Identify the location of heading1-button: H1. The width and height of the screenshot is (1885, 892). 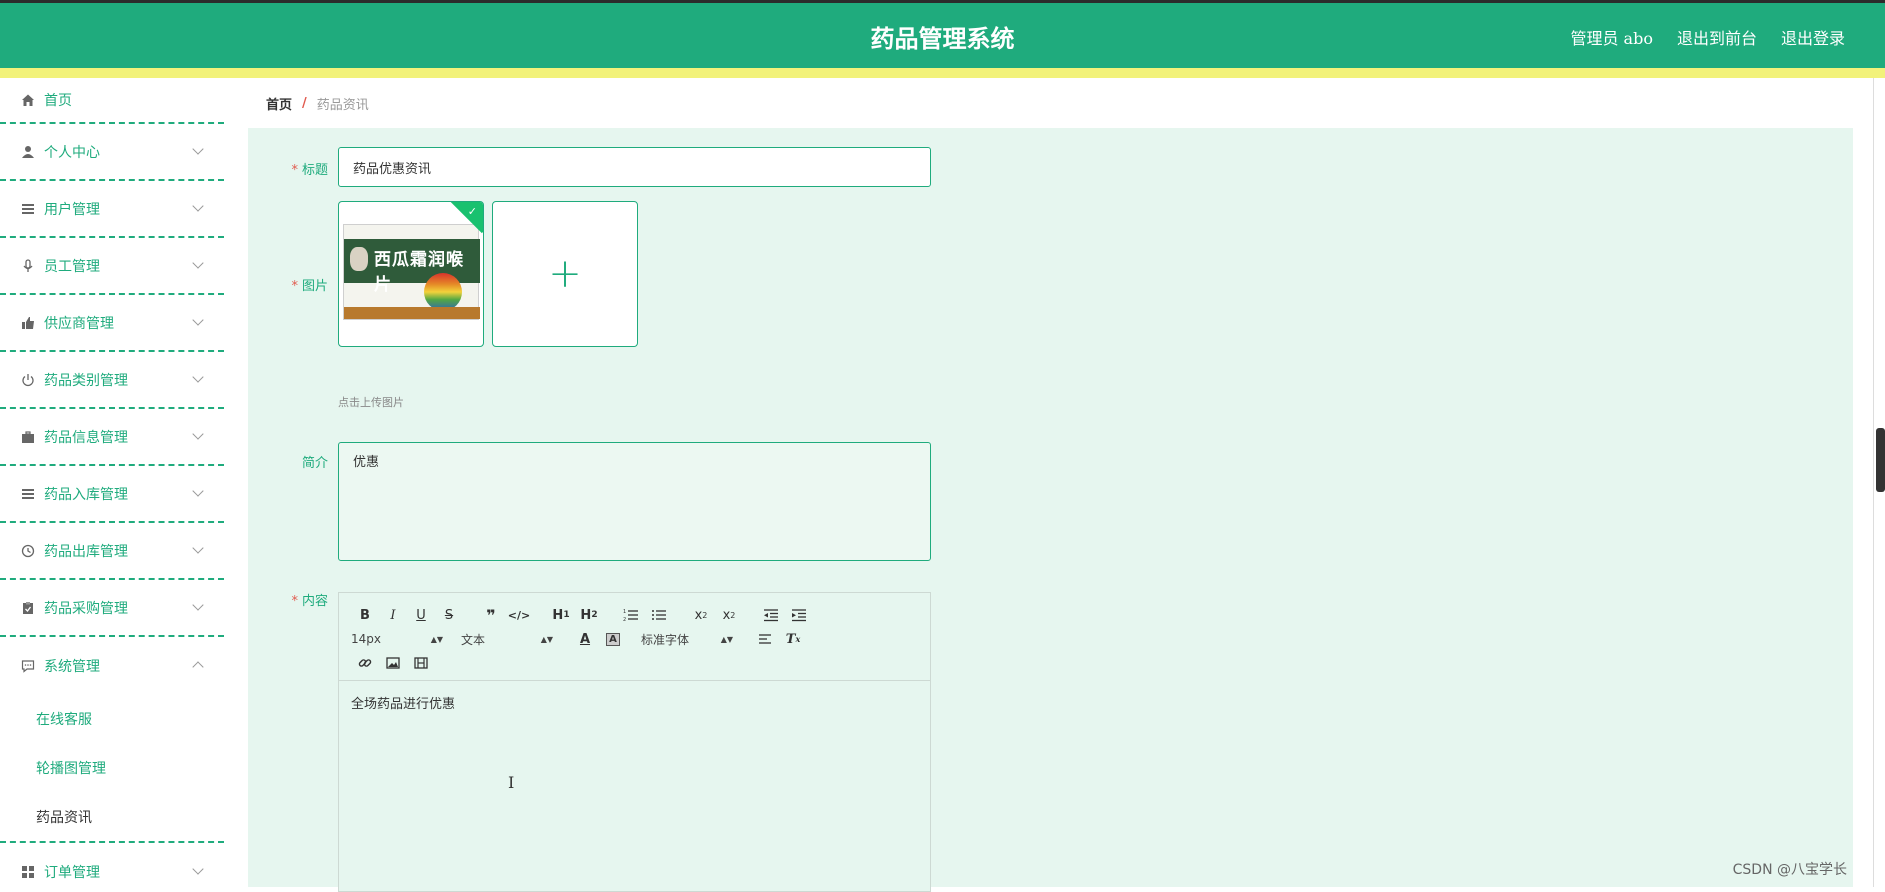
(561, 615).